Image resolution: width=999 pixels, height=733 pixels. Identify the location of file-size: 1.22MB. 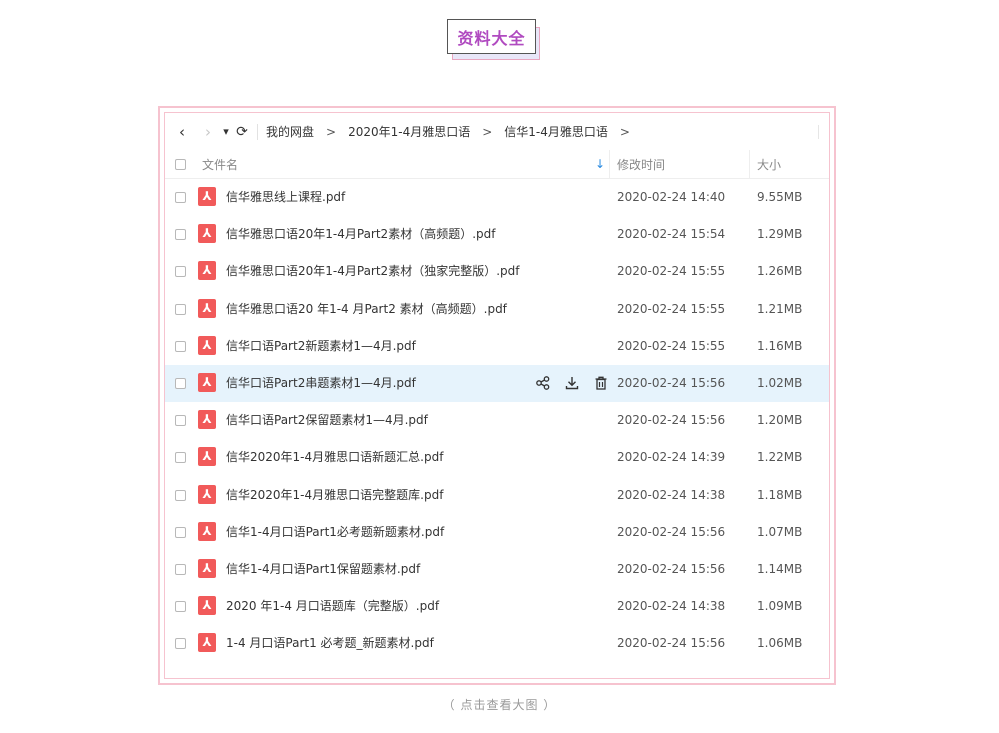
(780, 457).